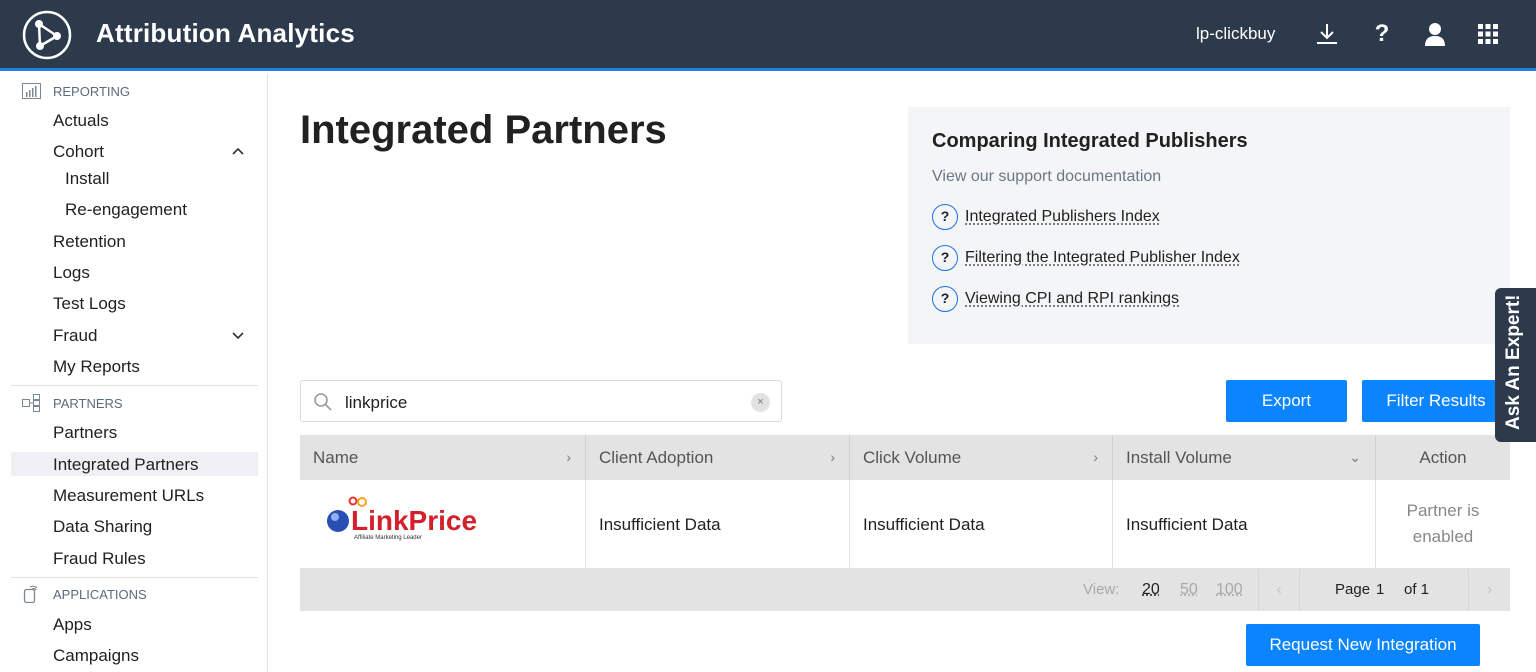 Image resolution: width=1536 pixels, height=672 pixels. Describe the element at coordinates (768, 35) in the screenshot. I see `top-bar: Attribution Analytics lp-clickbuy ?` at that location.